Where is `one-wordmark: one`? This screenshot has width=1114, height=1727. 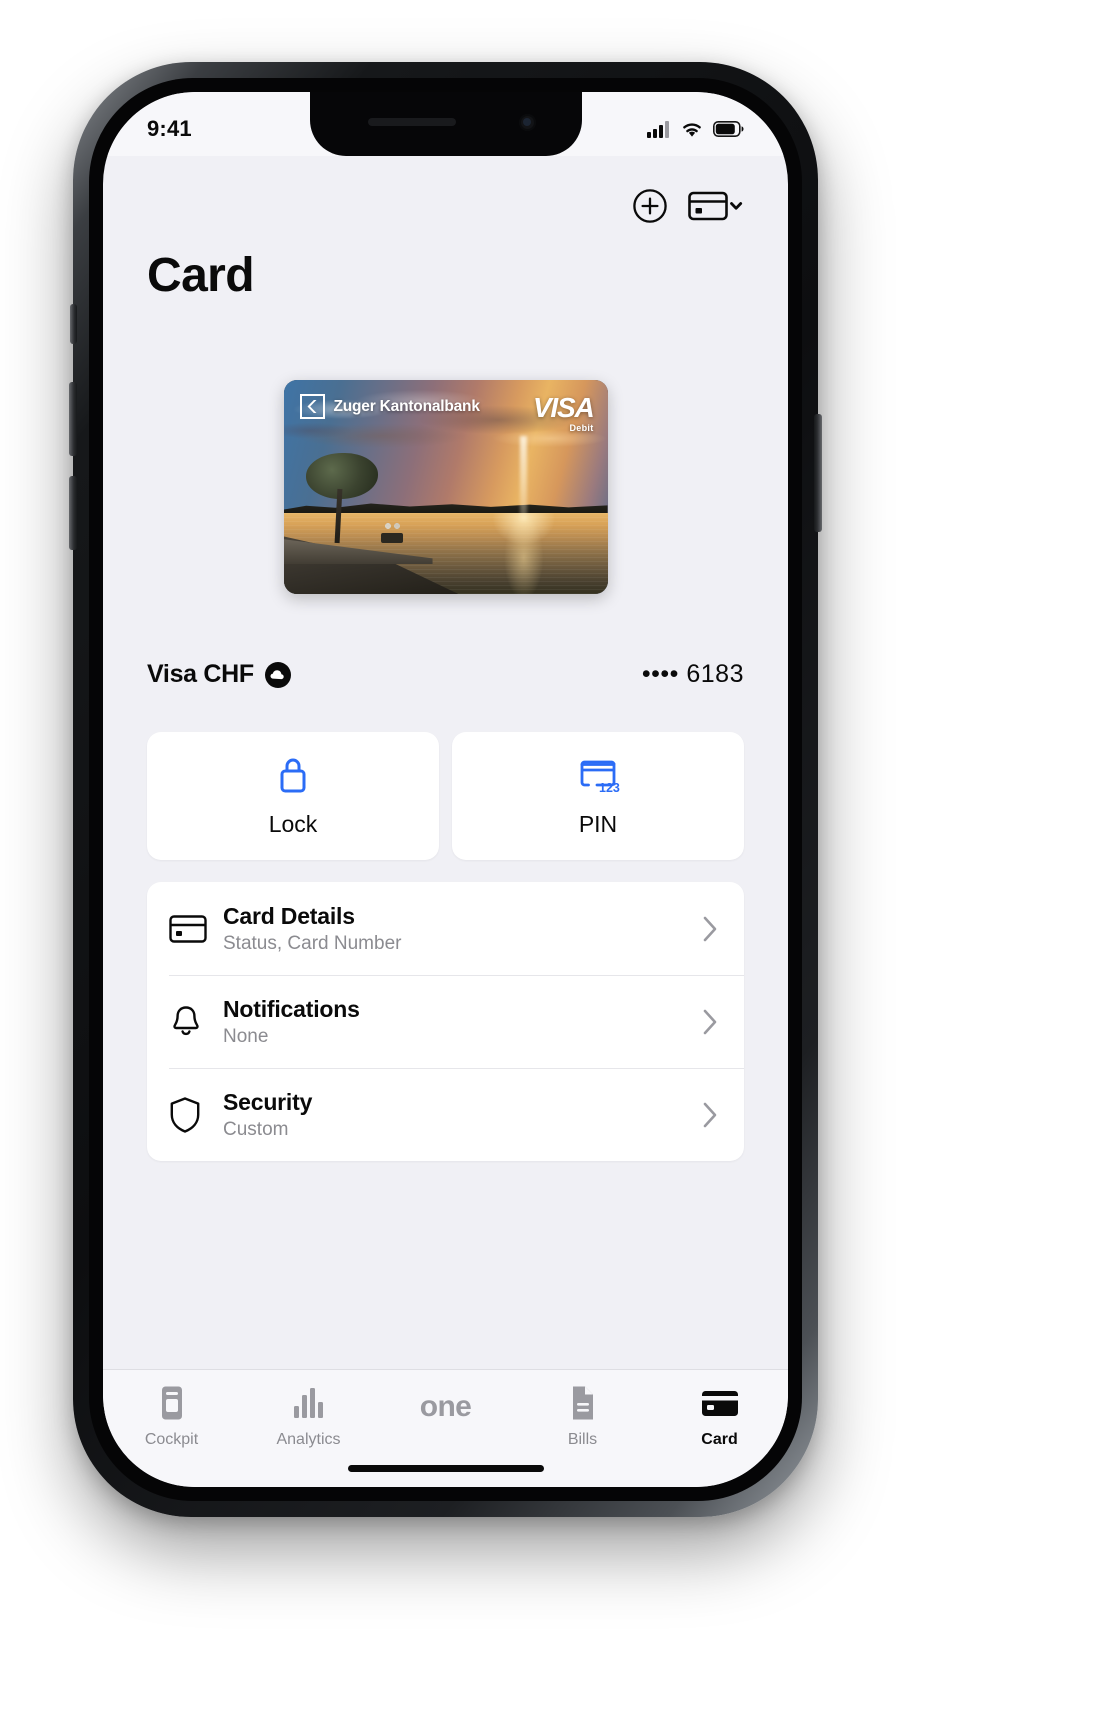
one-wordmark: one is located at coordinates (445, 1406).